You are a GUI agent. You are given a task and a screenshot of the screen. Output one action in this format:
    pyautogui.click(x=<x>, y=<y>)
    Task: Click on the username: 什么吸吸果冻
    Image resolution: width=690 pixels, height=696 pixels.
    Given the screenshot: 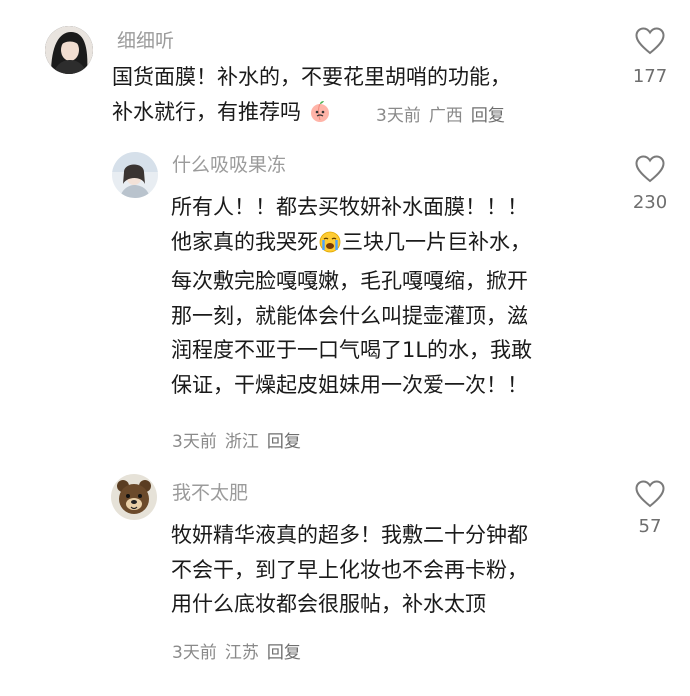 What is the action you would take?
    pyautogui.click(x=229, y=165)
    